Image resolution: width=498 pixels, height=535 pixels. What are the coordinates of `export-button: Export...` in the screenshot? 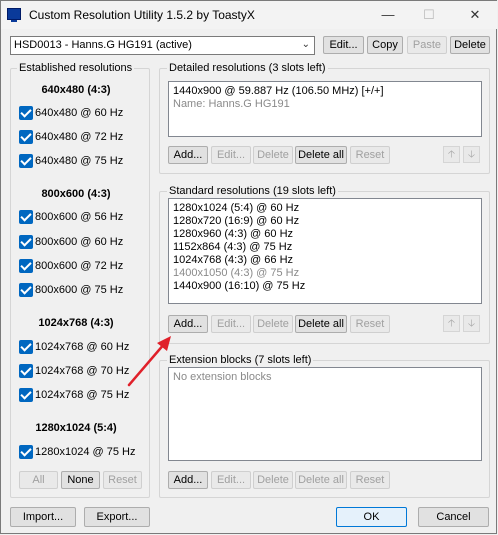 It's located at (117, 517).